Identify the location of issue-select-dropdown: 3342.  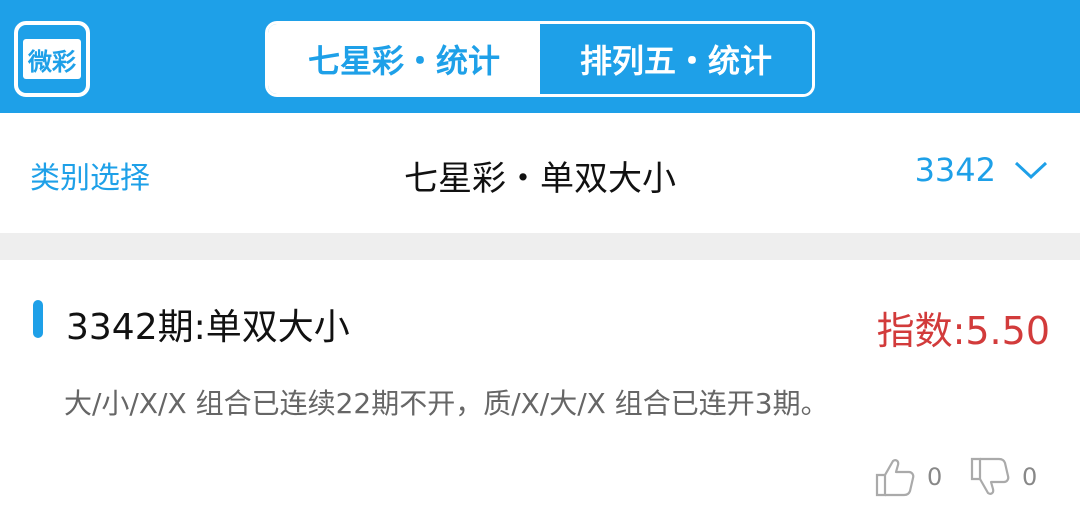
(981, 170).